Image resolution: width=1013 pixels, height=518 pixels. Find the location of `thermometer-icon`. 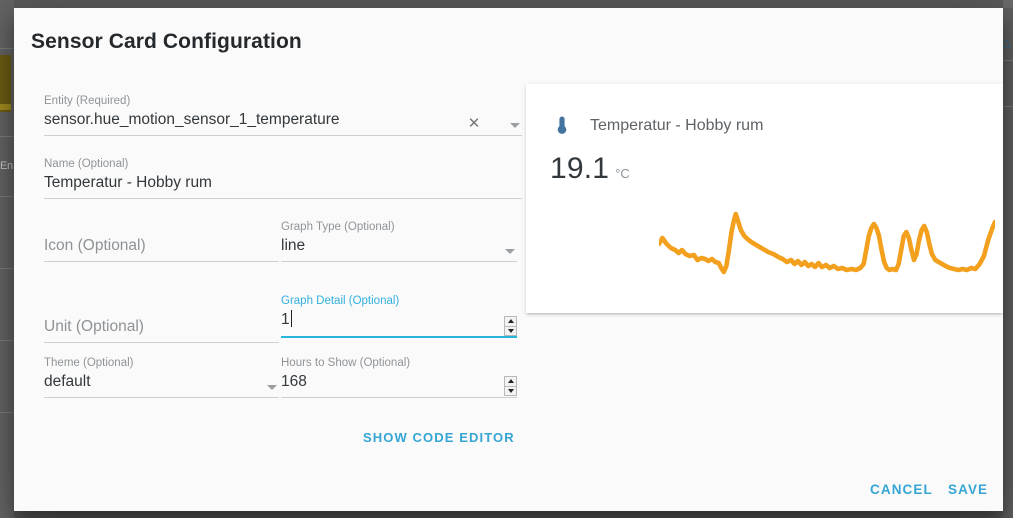

thermometer-icon is located at coordinates (562, 125).